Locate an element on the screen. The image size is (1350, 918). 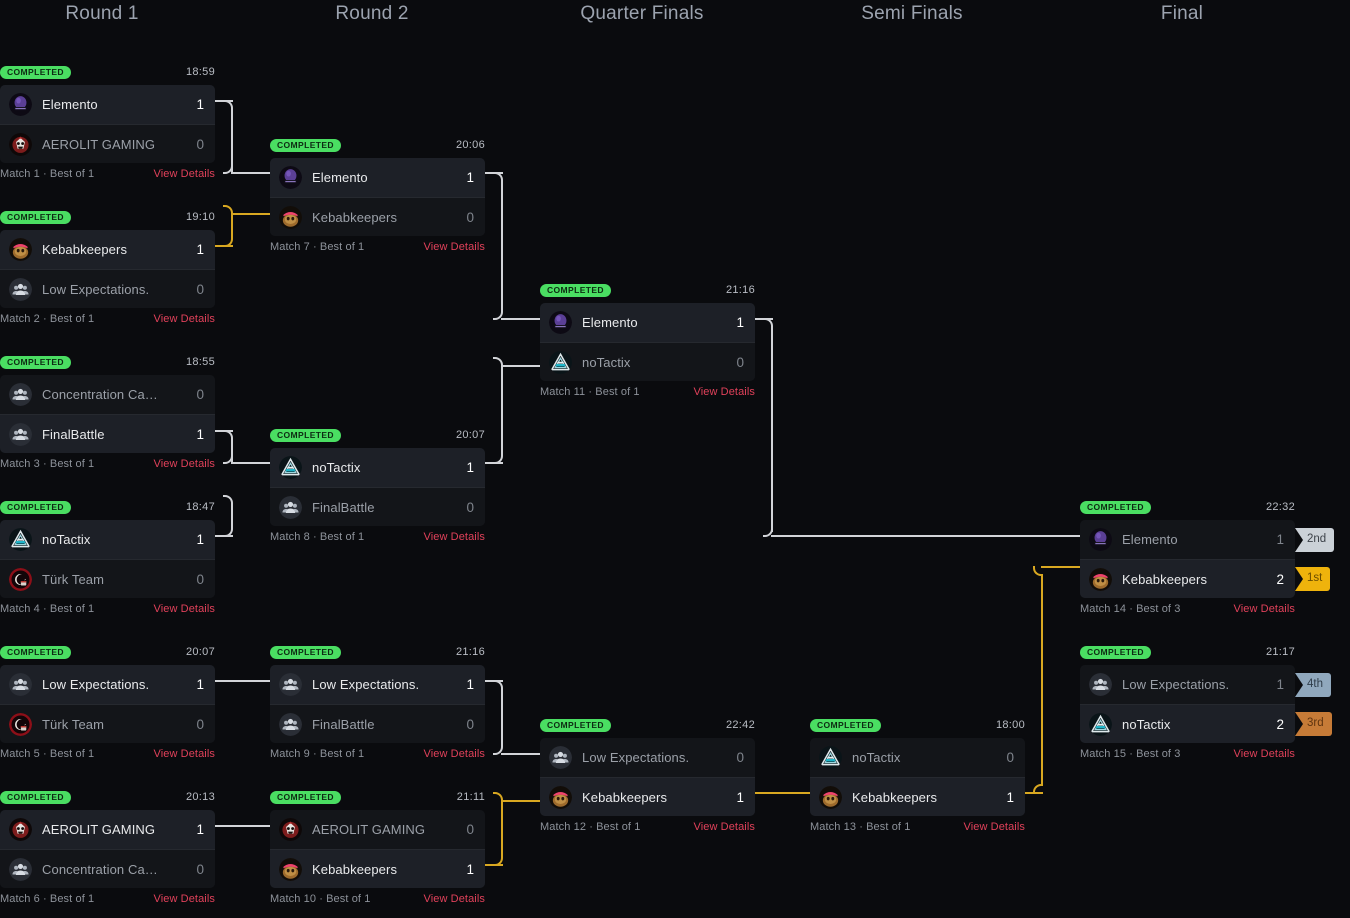
match-teams: Kebabkeepers 1 Low Expectations. 0 is located at coordinates (107, 269).